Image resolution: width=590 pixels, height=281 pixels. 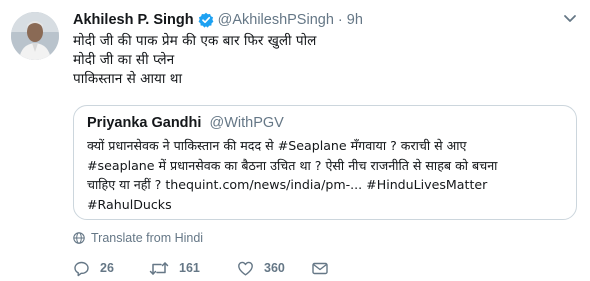 I want to click on like-count: 360, so click(x=274, y=268).